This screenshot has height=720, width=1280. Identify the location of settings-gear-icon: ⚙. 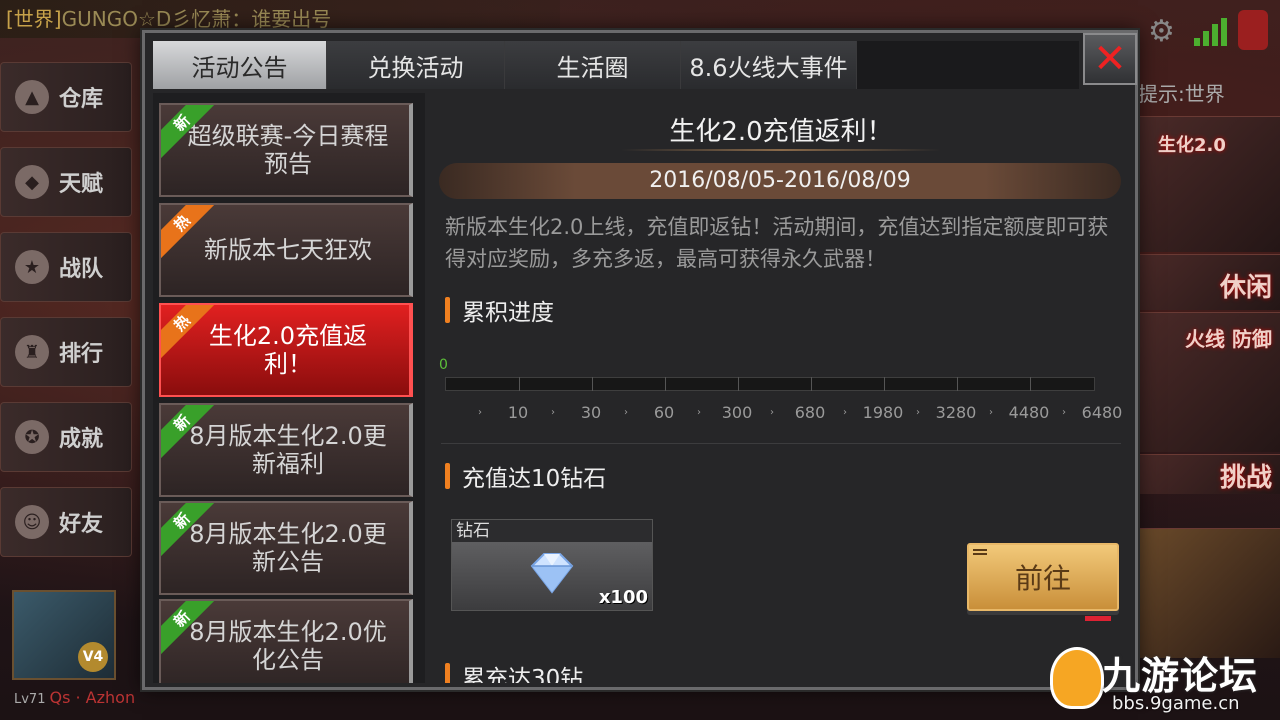
(1161, 31).